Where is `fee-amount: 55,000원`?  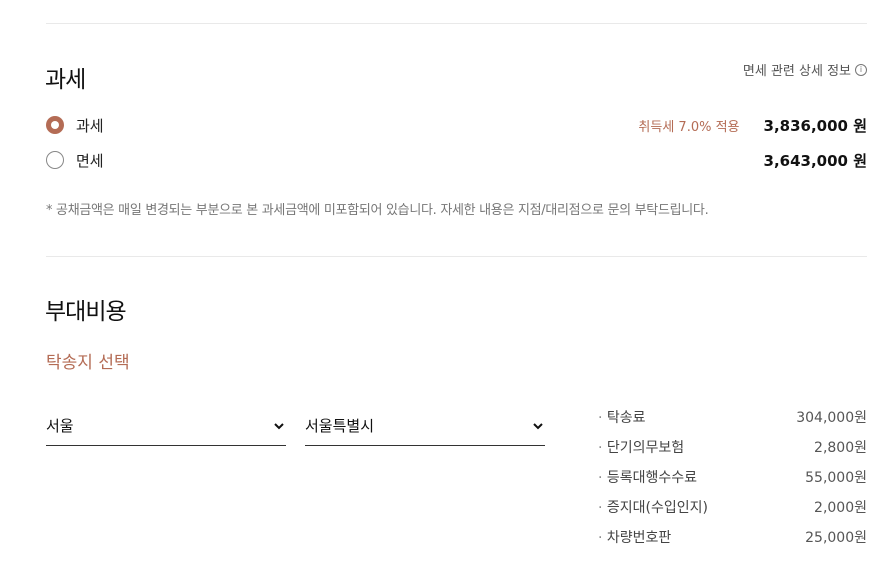
fee-amount: 55,000원 is located at coordinates (836, 478).